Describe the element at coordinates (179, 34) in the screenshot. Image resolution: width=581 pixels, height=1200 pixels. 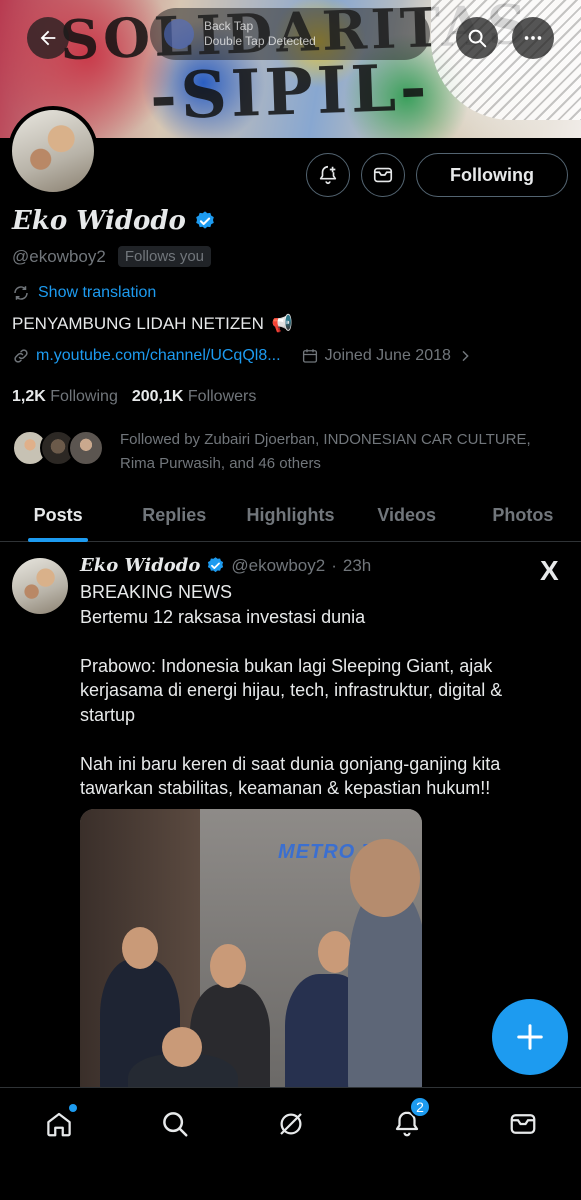
I see `overlay-icon` at that location.